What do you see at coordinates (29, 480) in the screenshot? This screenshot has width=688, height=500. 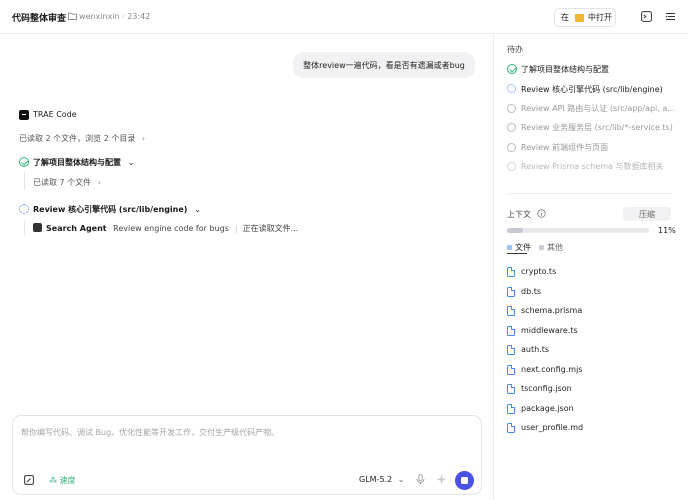 I see `edit-icon` at bounding box center [29, 480].